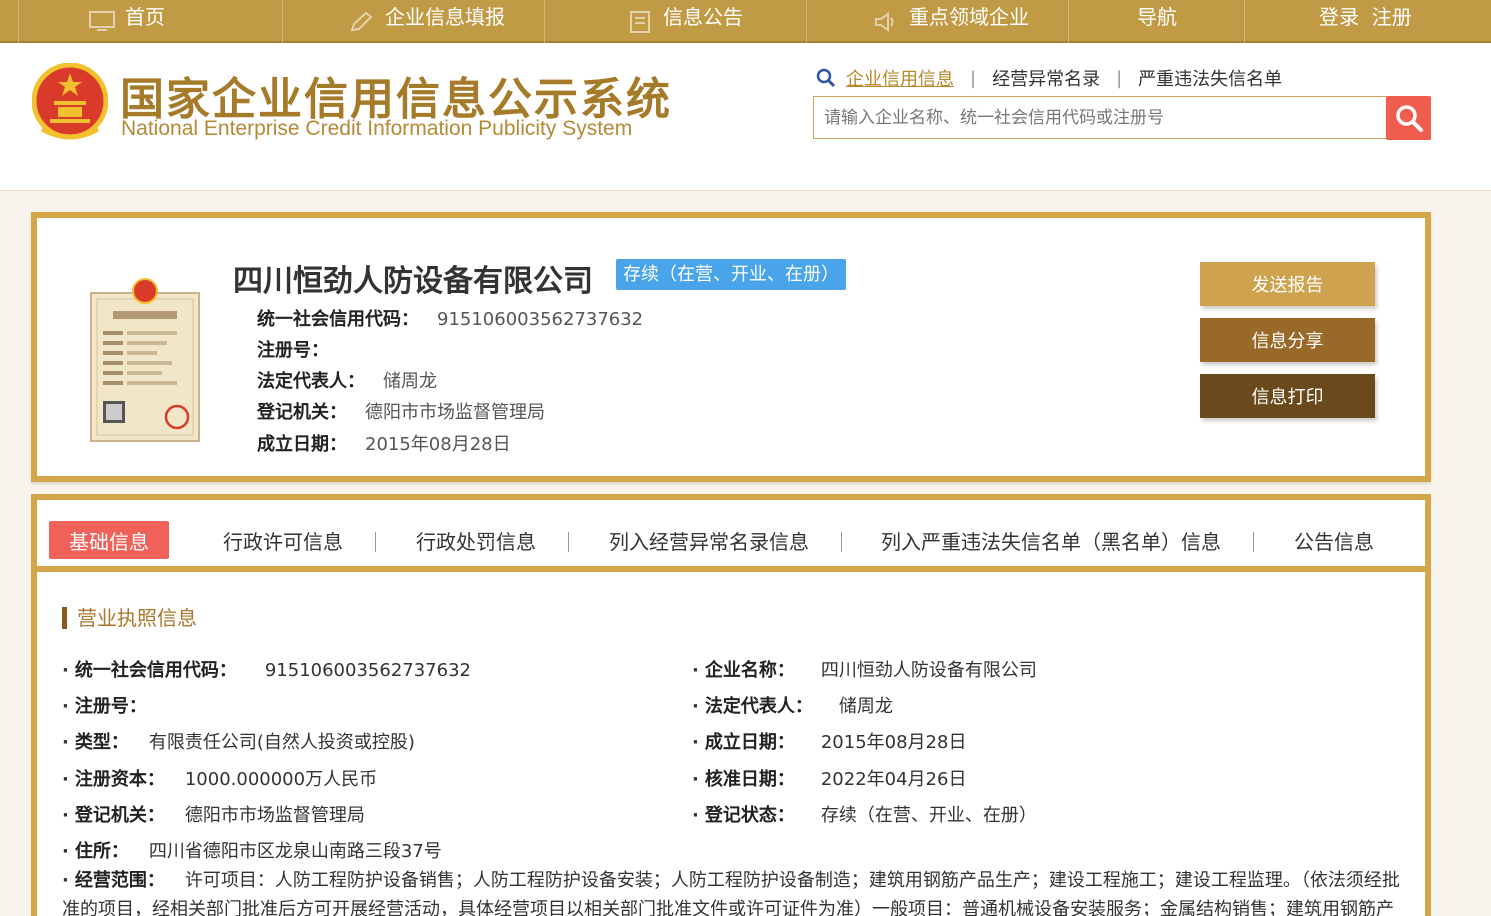 The height and width of the screenshot is (916, 1491). I want to click on nav-label: 重点领域企业, so click(969, 17).